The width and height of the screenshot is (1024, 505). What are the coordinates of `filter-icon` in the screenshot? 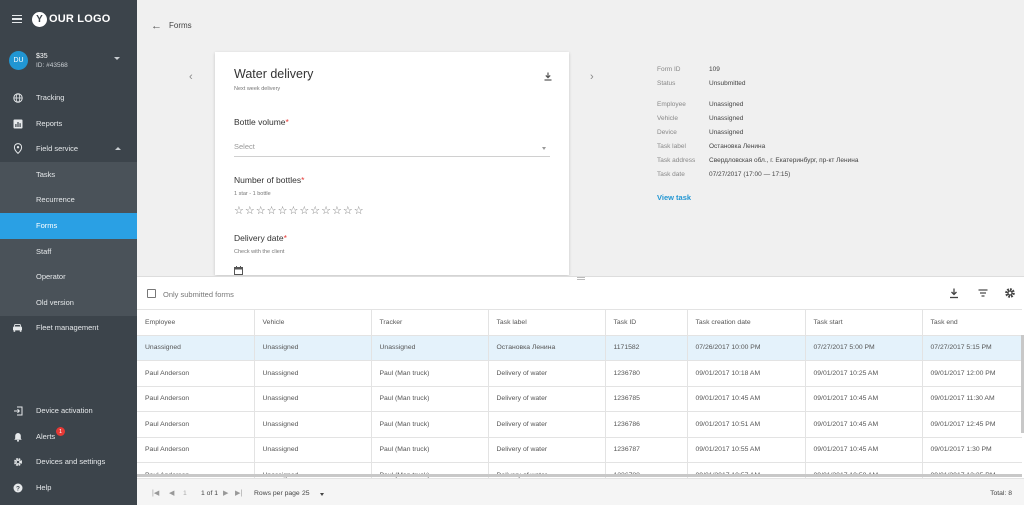 It's located at (983, 293).